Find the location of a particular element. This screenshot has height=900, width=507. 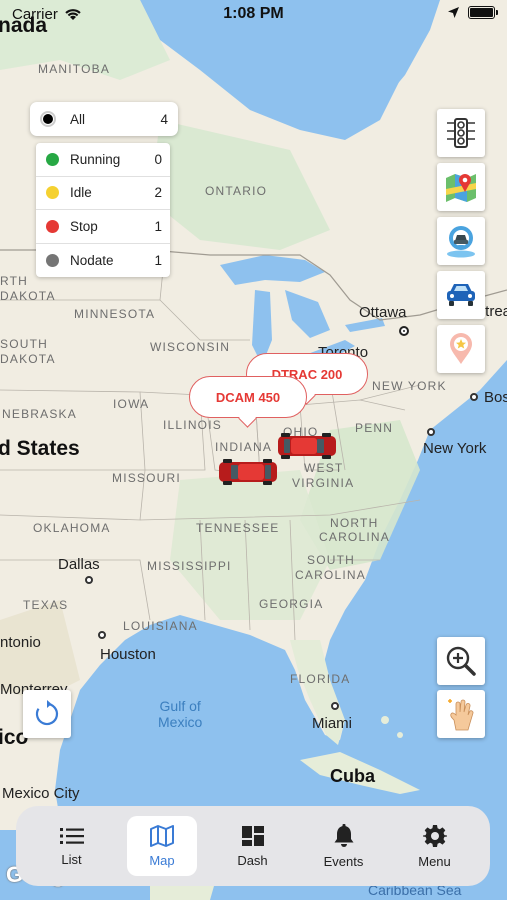

status-bar: Carrier 1:08 PM is located at coordinates (253, 15).